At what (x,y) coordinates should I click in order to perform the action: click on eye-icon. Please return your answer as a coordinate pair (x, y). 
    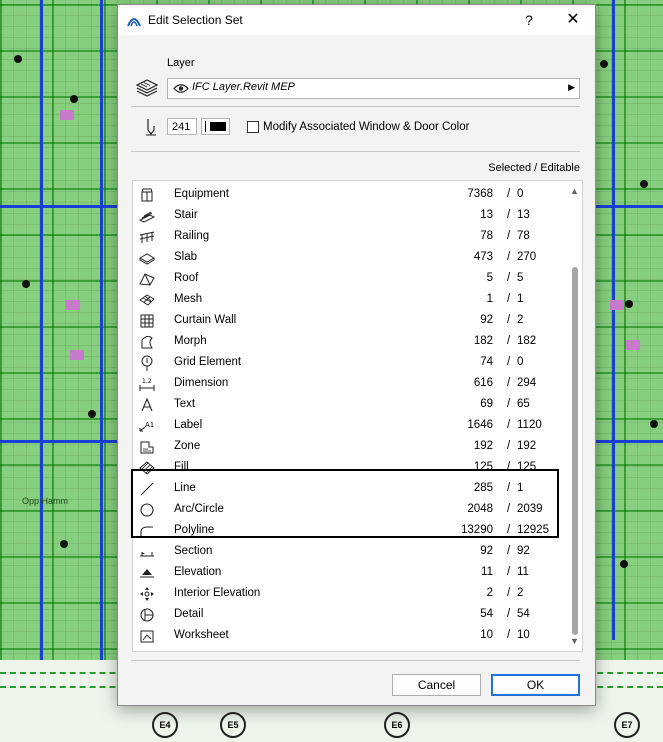
    Looking at the image, I should click on (181, 88).